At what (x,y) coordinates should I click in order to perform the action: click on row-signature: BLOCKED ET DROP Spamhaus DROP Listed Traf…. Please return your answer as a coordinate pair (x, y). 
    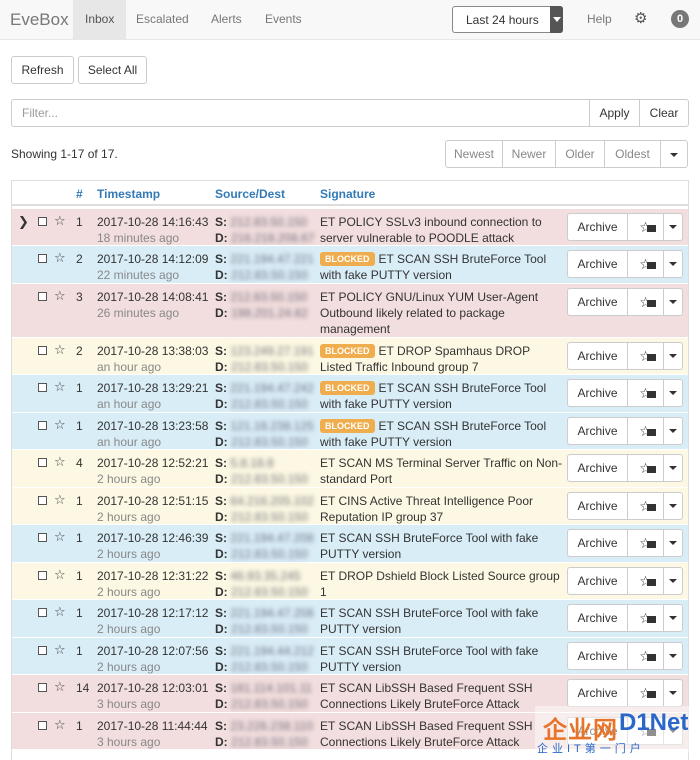
    Looking at the image, I should click on (442, 359).